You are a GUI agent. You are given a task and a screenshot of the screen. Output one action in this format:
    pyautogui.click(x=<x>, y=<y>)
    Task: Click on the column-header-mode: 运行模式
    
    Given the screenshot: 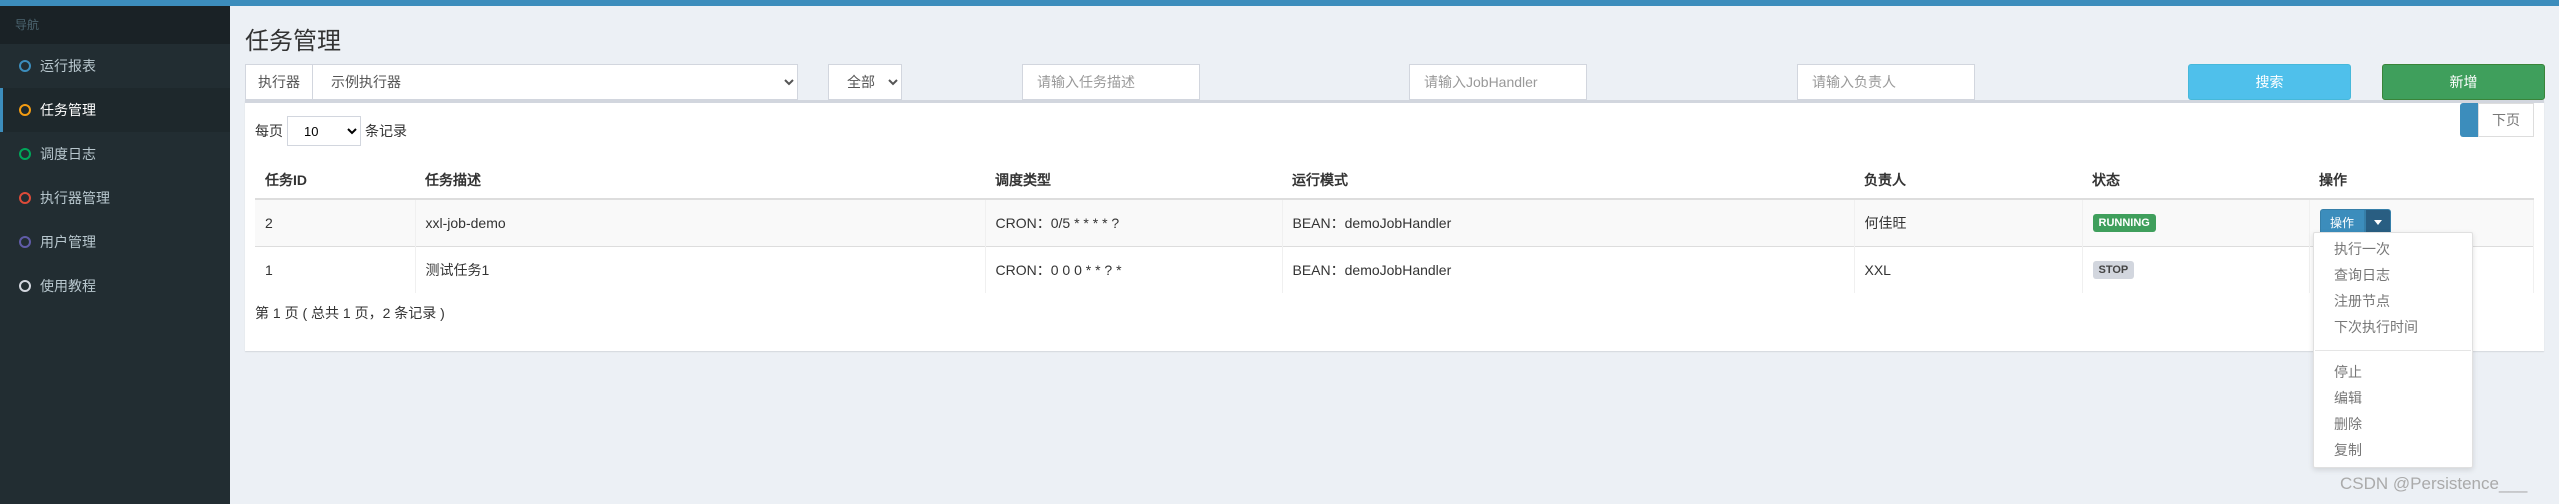 What is the action you would take?
    pyautogui.click(x=1568, y=180)
    